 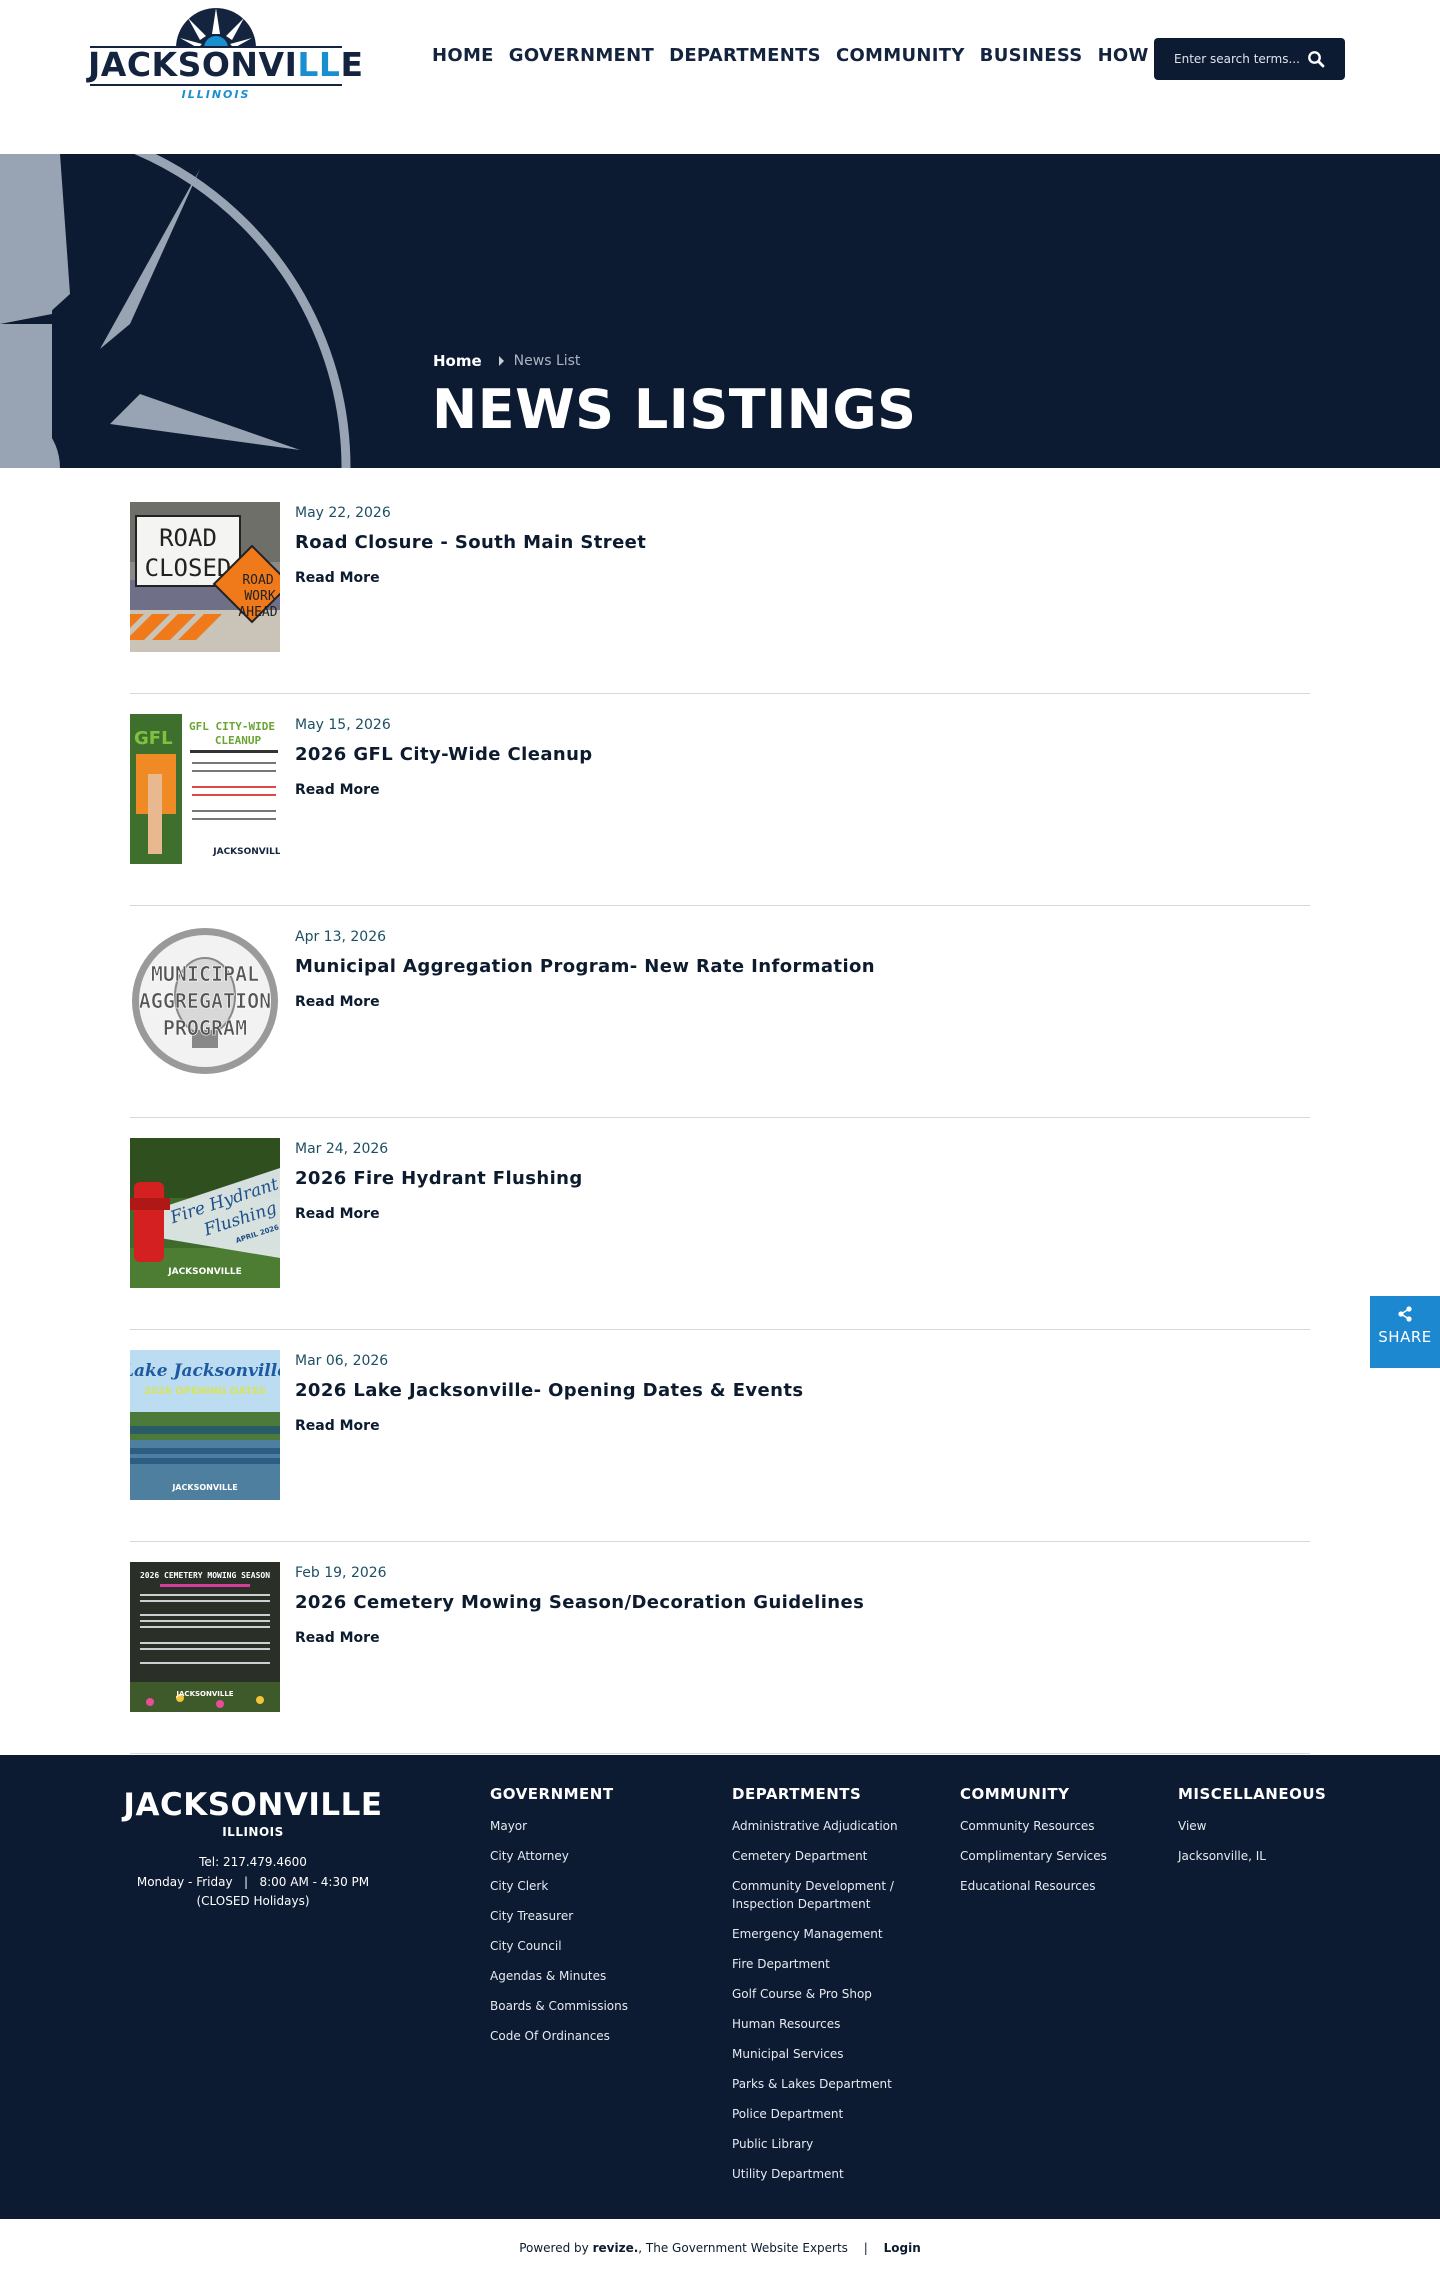 What do you see at coordinates (559, 1856) in the screenshot?
I see `footer-link: City Attorney` at bounding box center [559, 1856].